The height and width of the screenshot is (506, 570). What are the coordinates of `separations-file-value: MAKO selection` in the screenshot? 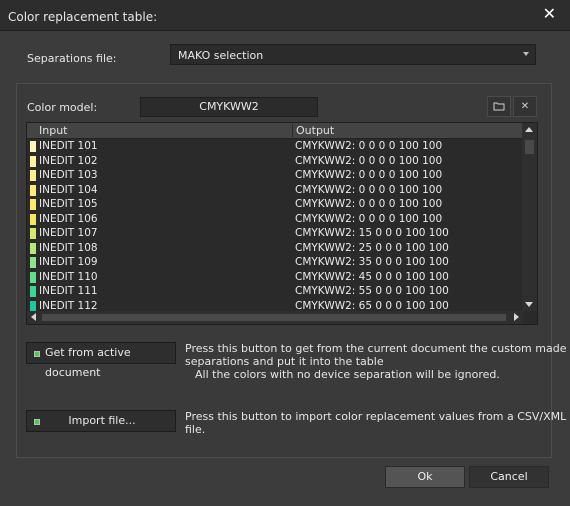 It's located at (221, 55).